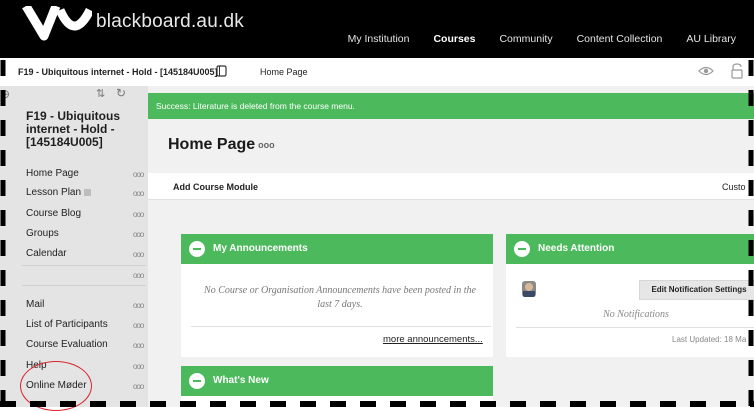 The height and width of the screenshot is (411, 754). I want to click on breadcrumb-page: Home Page, so click(284, 72).